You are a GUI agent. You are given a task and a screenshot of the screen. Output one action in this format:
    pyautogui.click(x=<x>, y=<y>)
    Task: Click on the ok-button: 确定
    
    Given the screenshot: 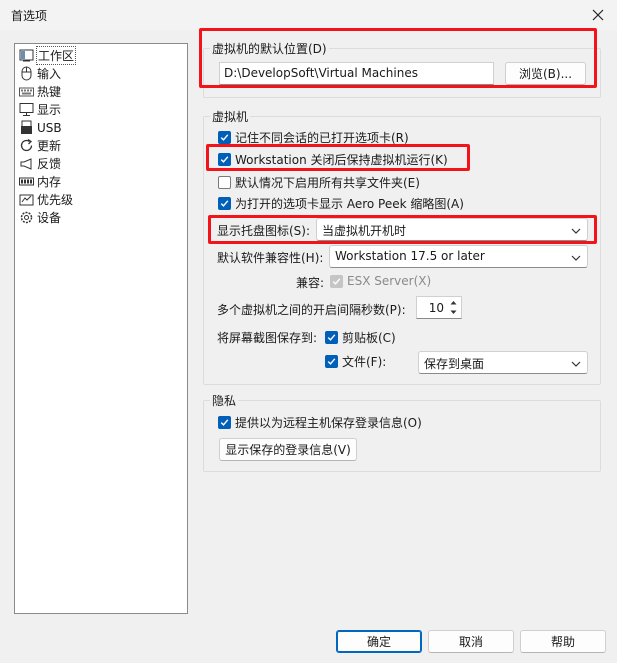 What is the action you would take?
    pyautogui.click(x=379, y=641)
    